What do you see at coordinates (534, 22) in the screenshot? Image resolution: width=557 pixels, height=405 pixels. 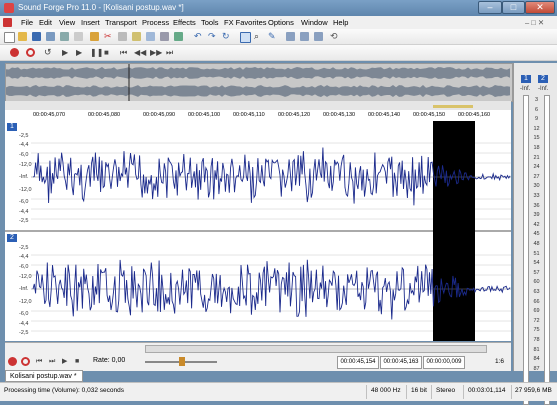 I see `mdi-controls: ‒ □ ✕` at bounding box center [534, 22].